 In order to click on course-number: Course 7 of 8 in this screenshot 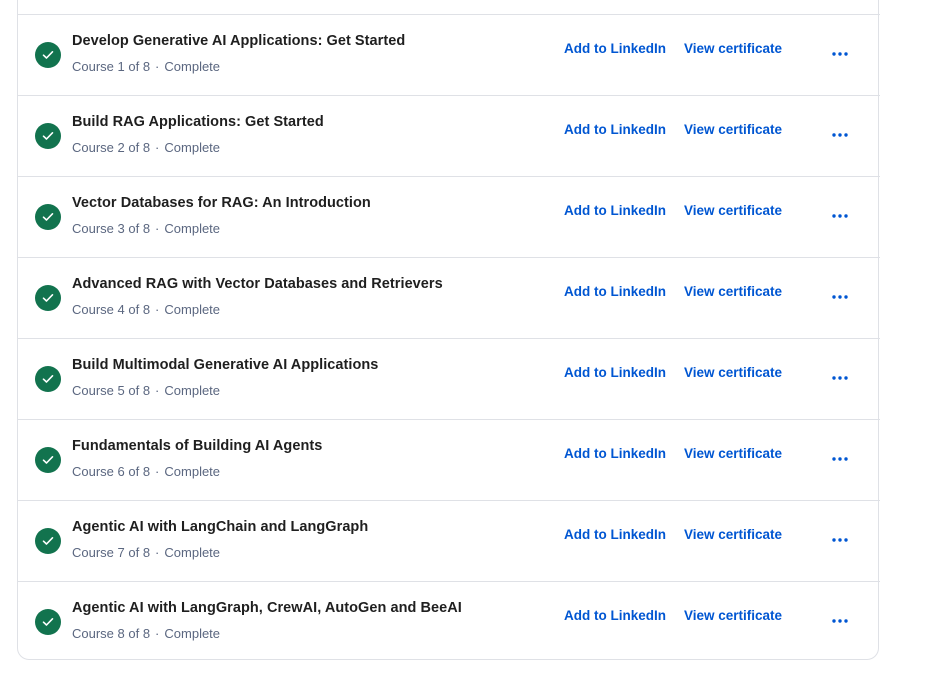, I will do `click(111, 552)`.